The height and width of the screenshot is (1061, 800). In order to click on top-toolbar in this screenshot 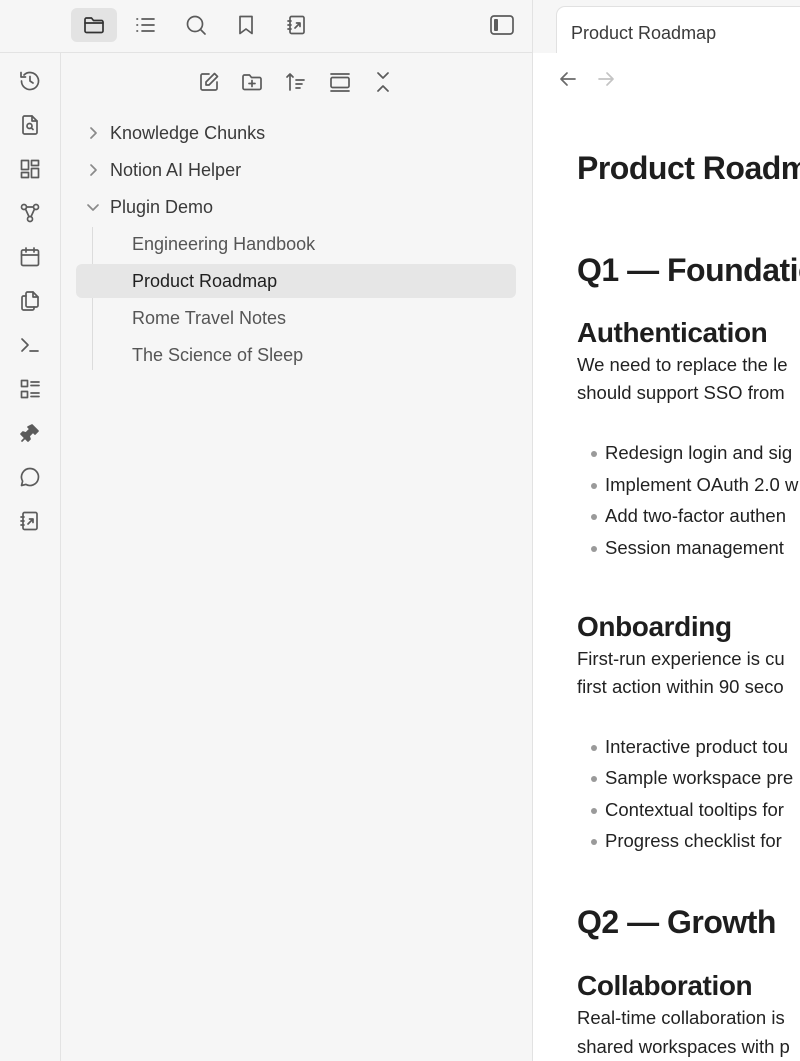, I will do `click(266, 26)`.